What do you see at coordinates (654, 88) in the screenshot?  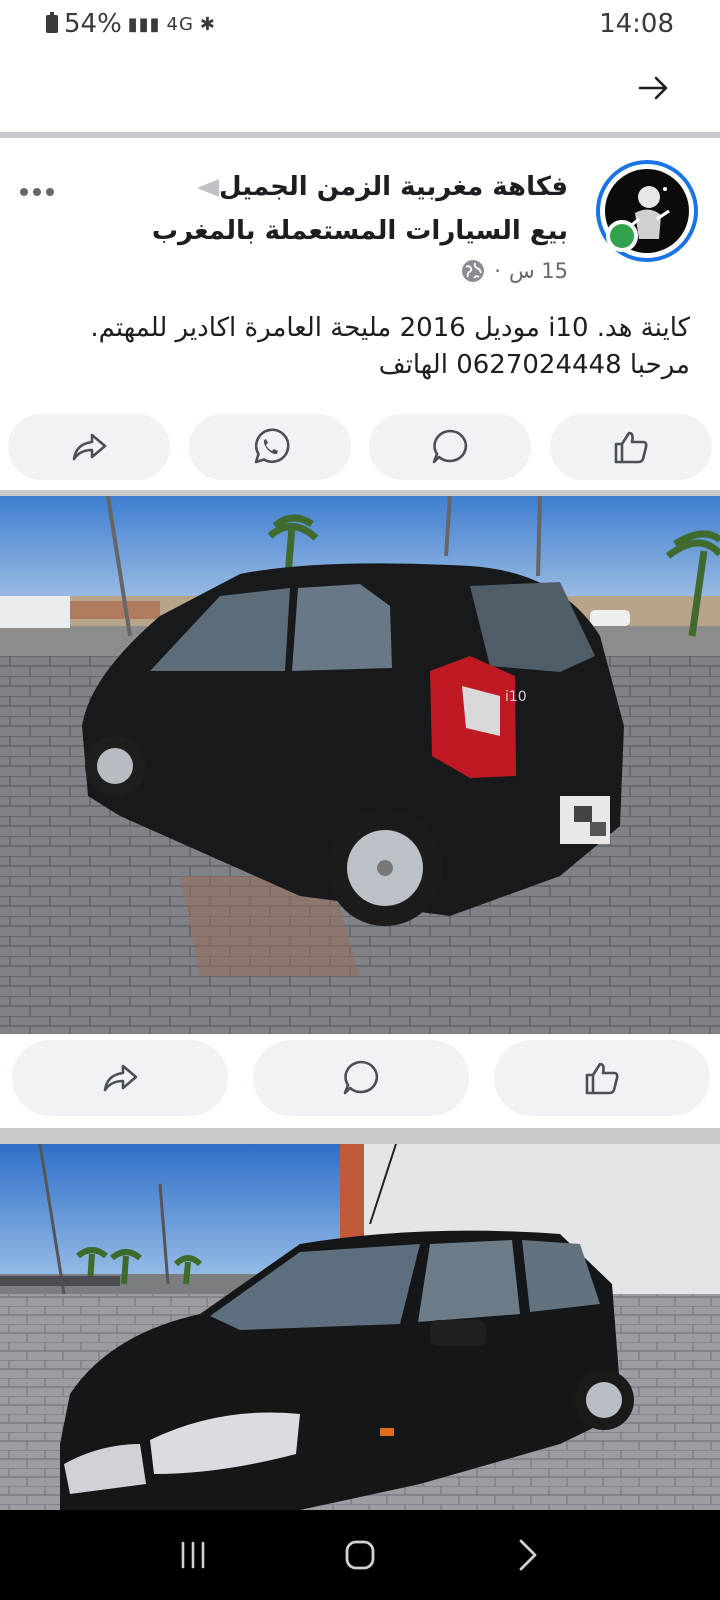 I see `arrow-right-icon` at bounding box center [654, 88].